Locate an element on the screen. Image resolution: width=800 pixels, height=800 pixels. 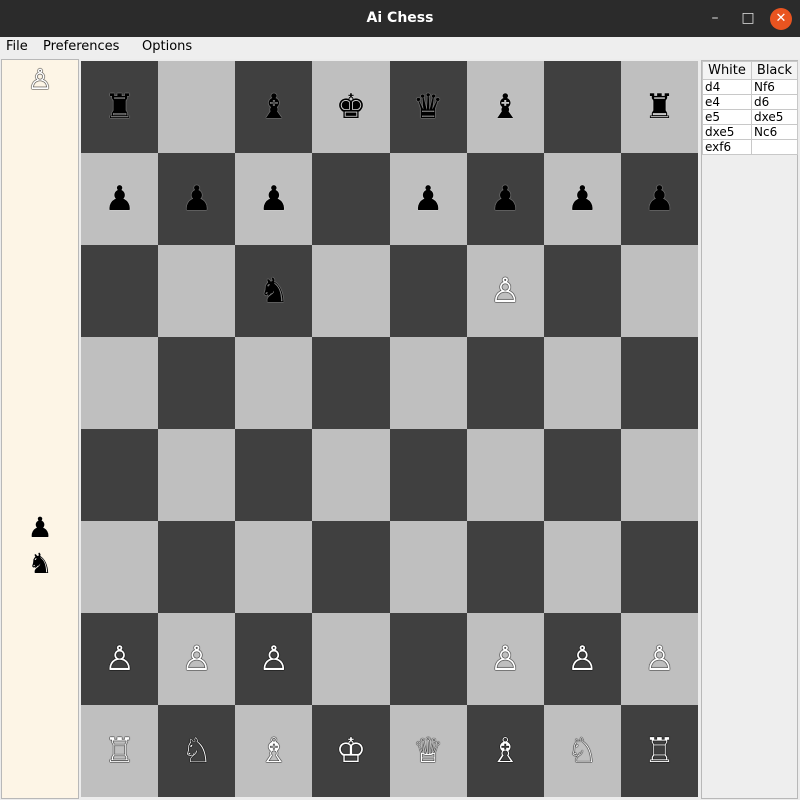
square-2-5: ♙ is located at coordinates (505, 291).